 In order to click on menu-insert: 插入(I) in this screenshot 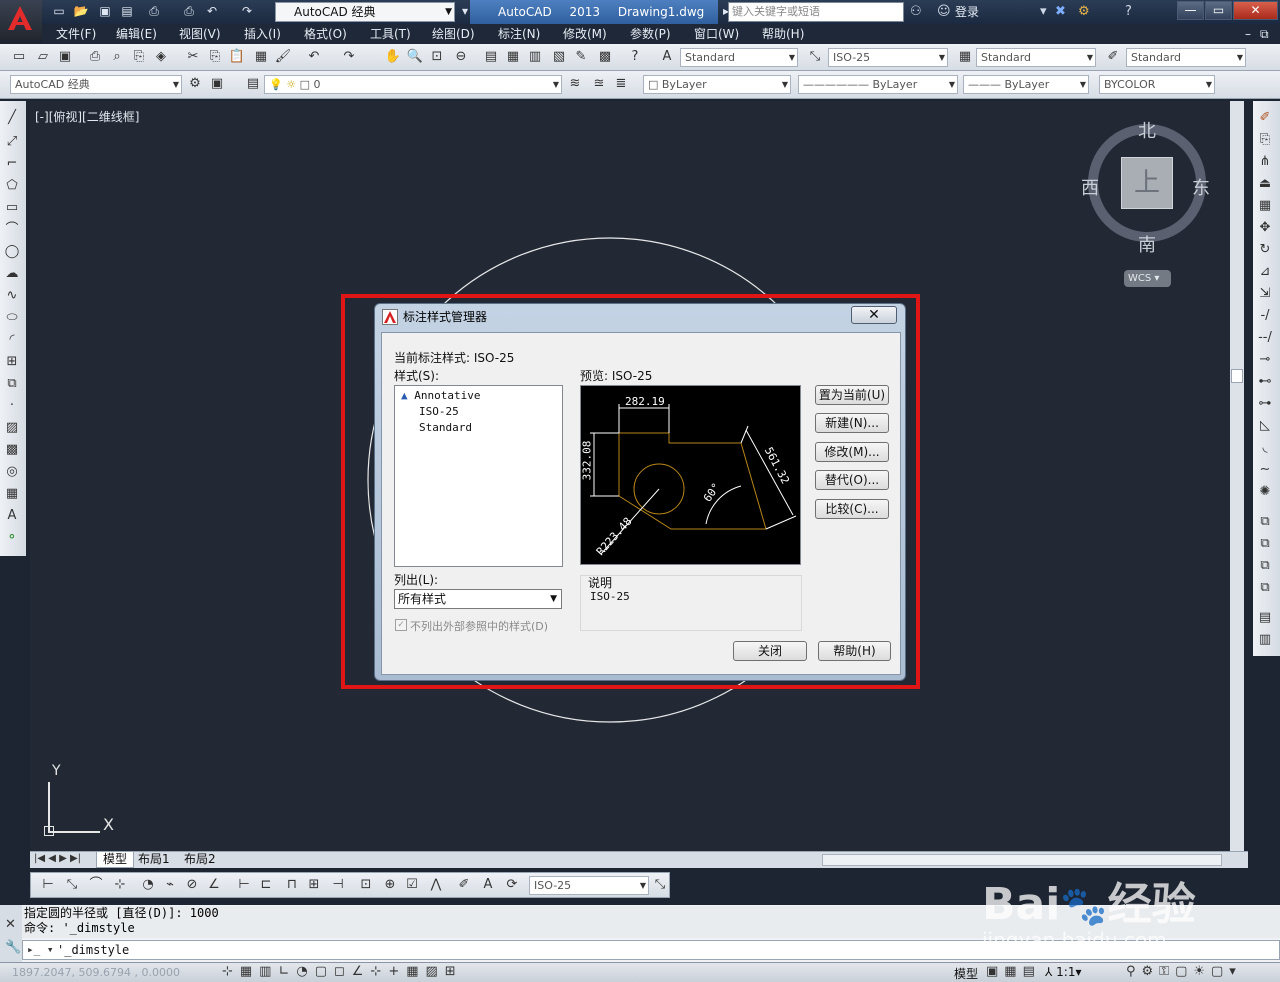, I will do `click(262, 34)`.